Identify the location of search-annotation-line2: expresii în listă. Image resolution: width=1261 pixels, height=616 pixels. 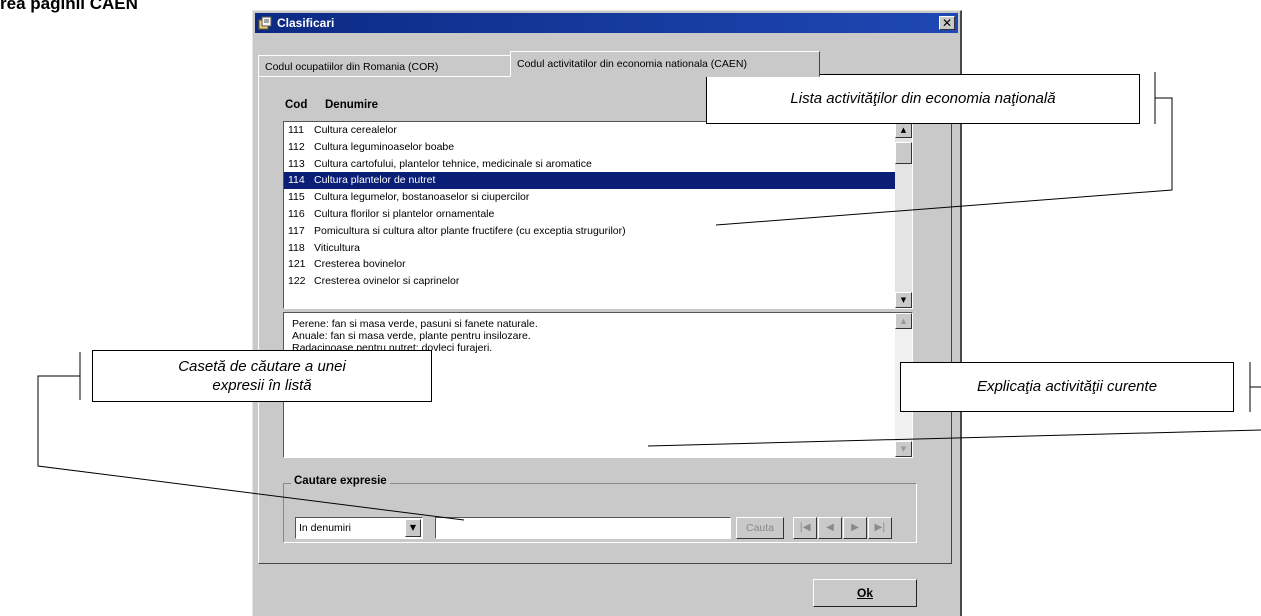
(262, 385).